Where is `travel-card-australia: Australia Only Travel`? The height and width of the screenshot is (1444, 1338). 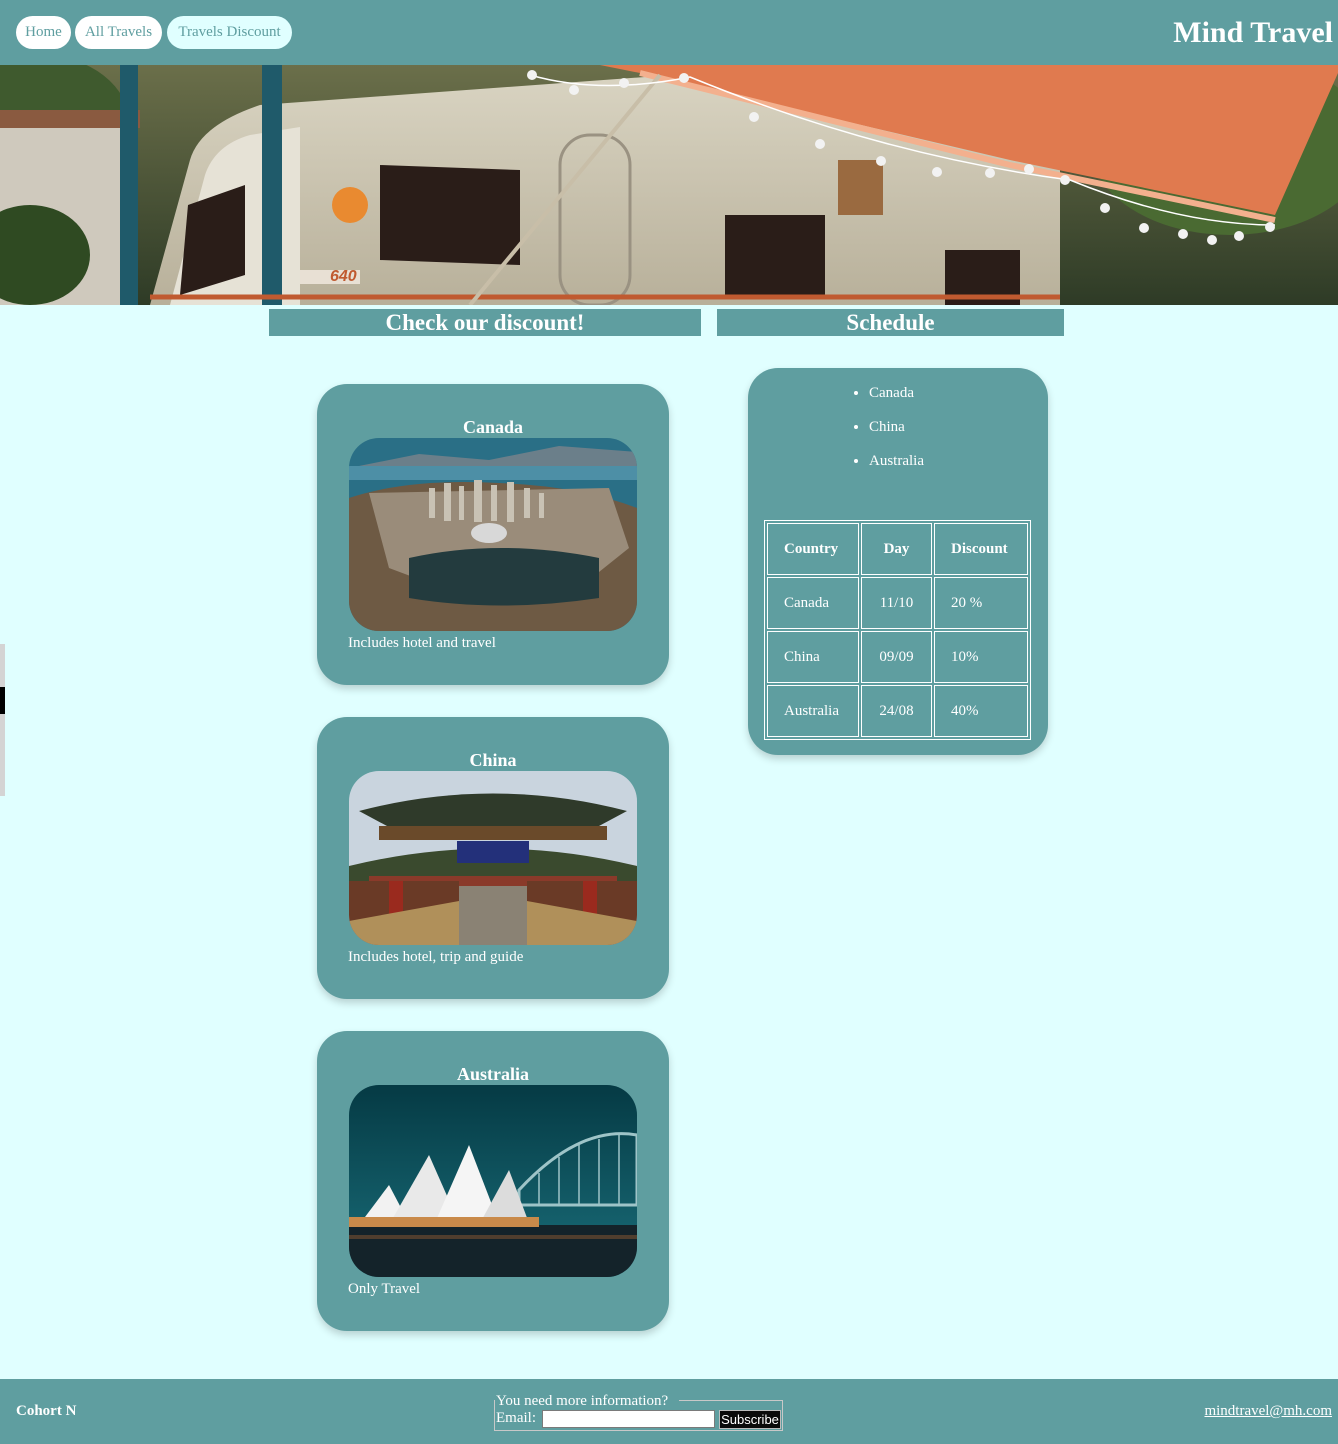
travel-card-australia: Australia Only Travel is located at coordinates (493, 1181).